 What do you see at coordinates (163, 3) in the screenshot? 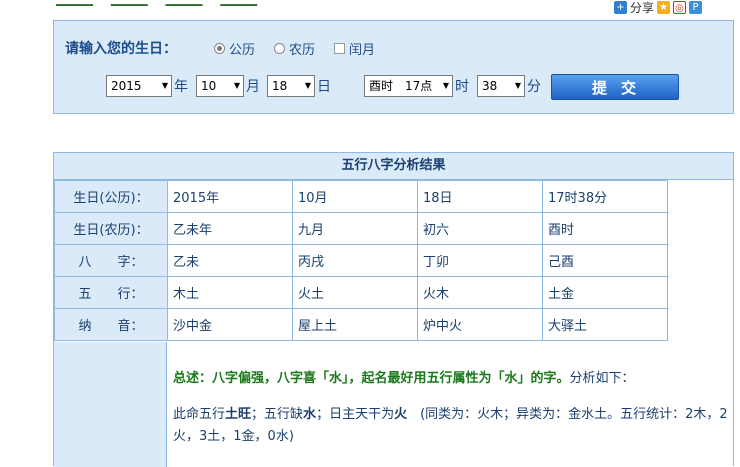
I see `top-links: ▁▁▁▁ ▁▁▁▁ ▁▁▁▁ ▁▁▁▁` at bounding box center [163, 3].